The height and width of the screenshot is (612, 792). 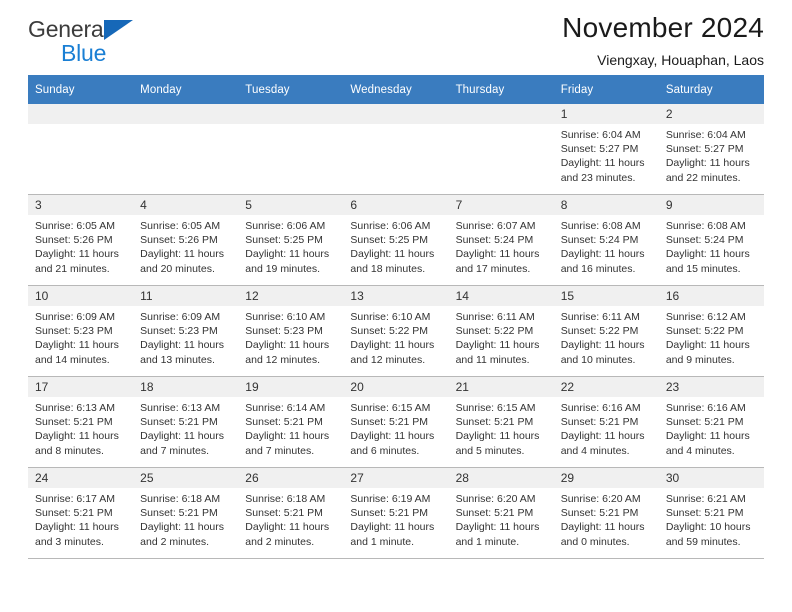 What do you see at coordinates (396, 205) in the screenshot?
I see `day-number: 6` at bounding box center [396, 205].